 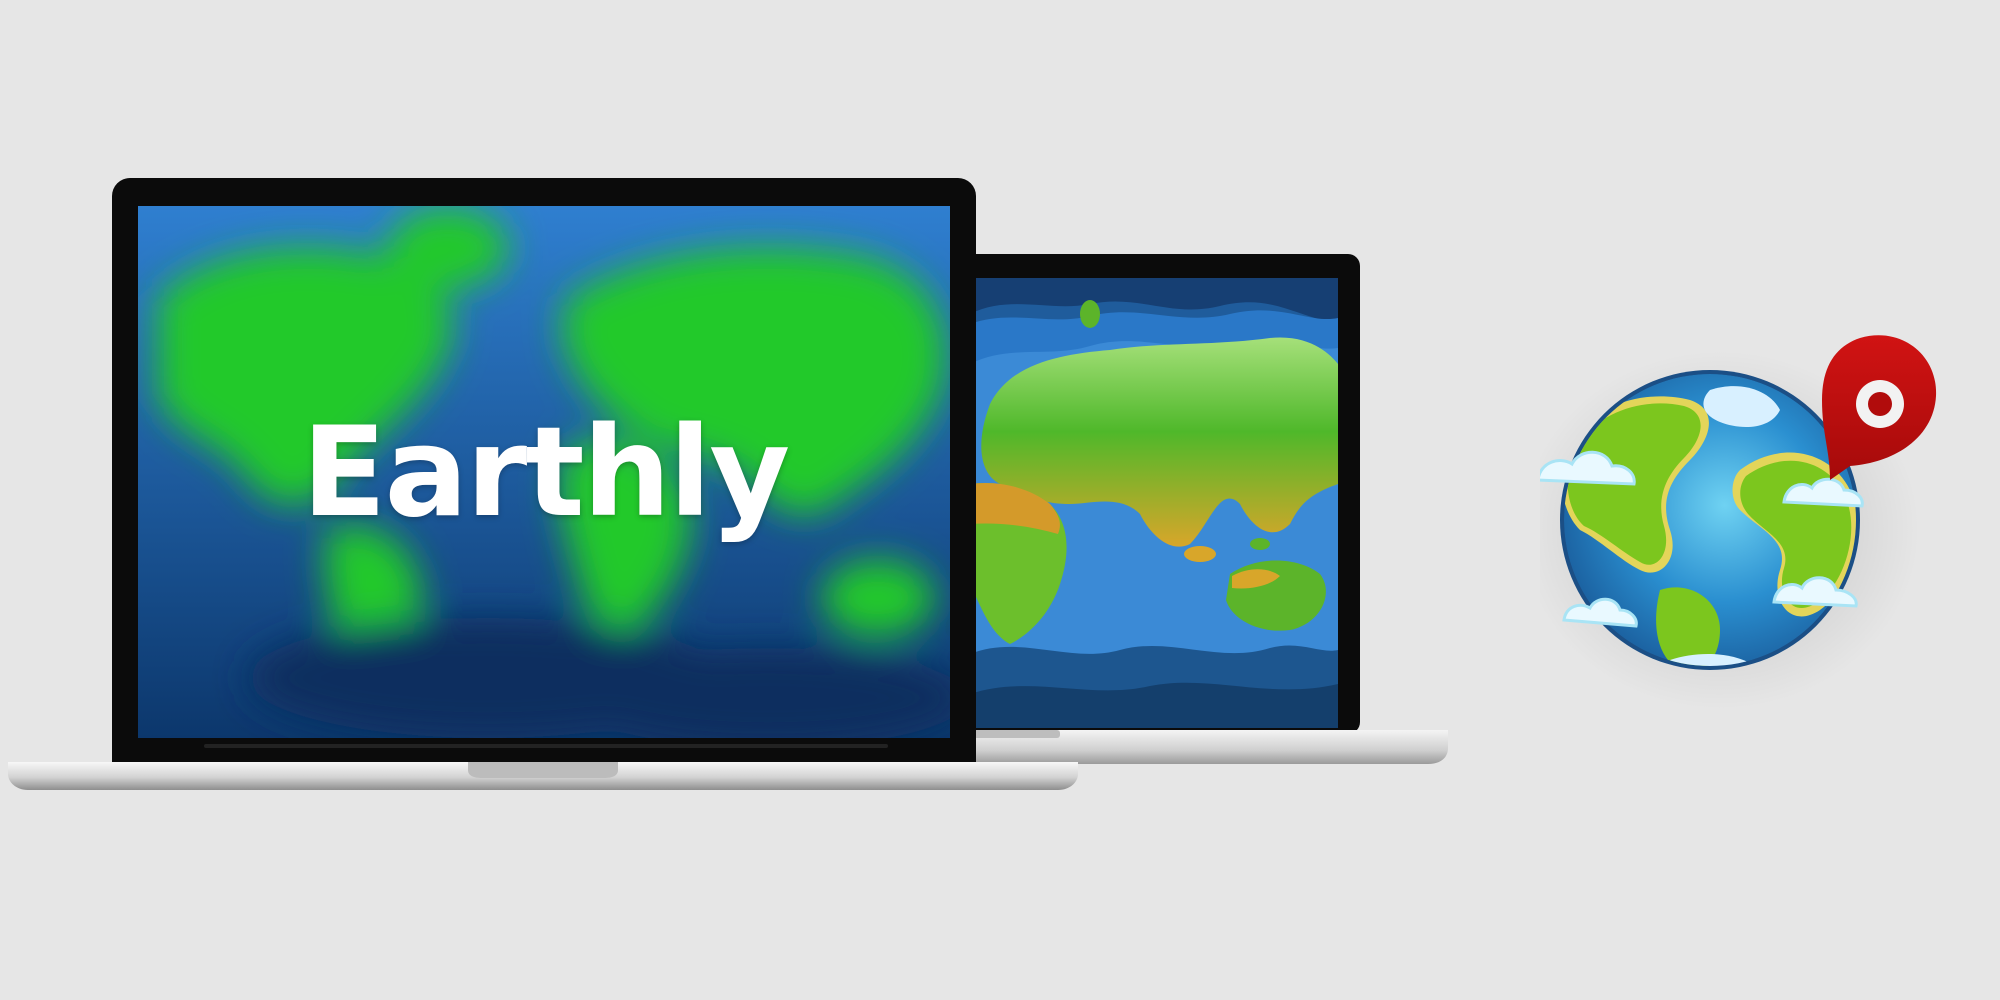 What do you see at coordinates (1879, 407) in the screenshot?
I see `location-pin-icon` at bounding box center [1879, 407].